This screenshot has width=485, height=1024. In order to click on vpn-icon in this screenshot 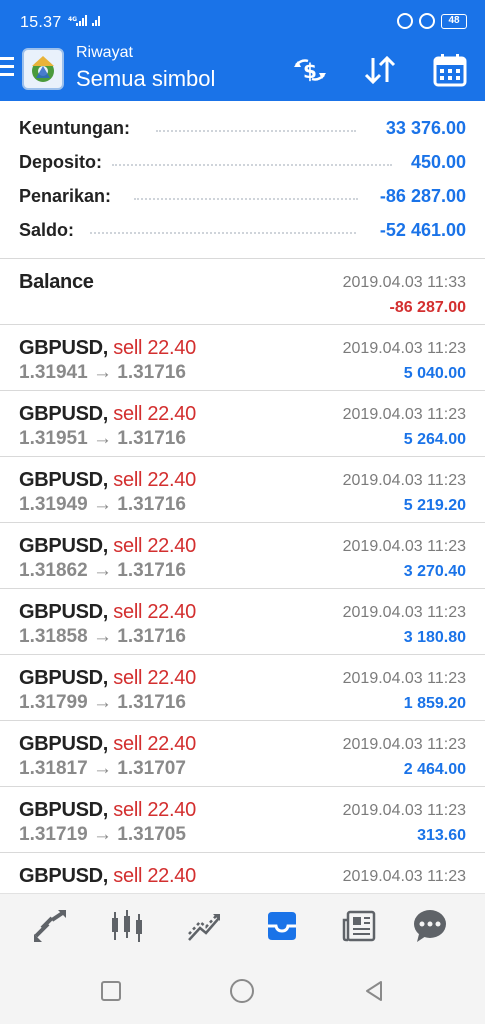, I will do `click(405, 21)`.